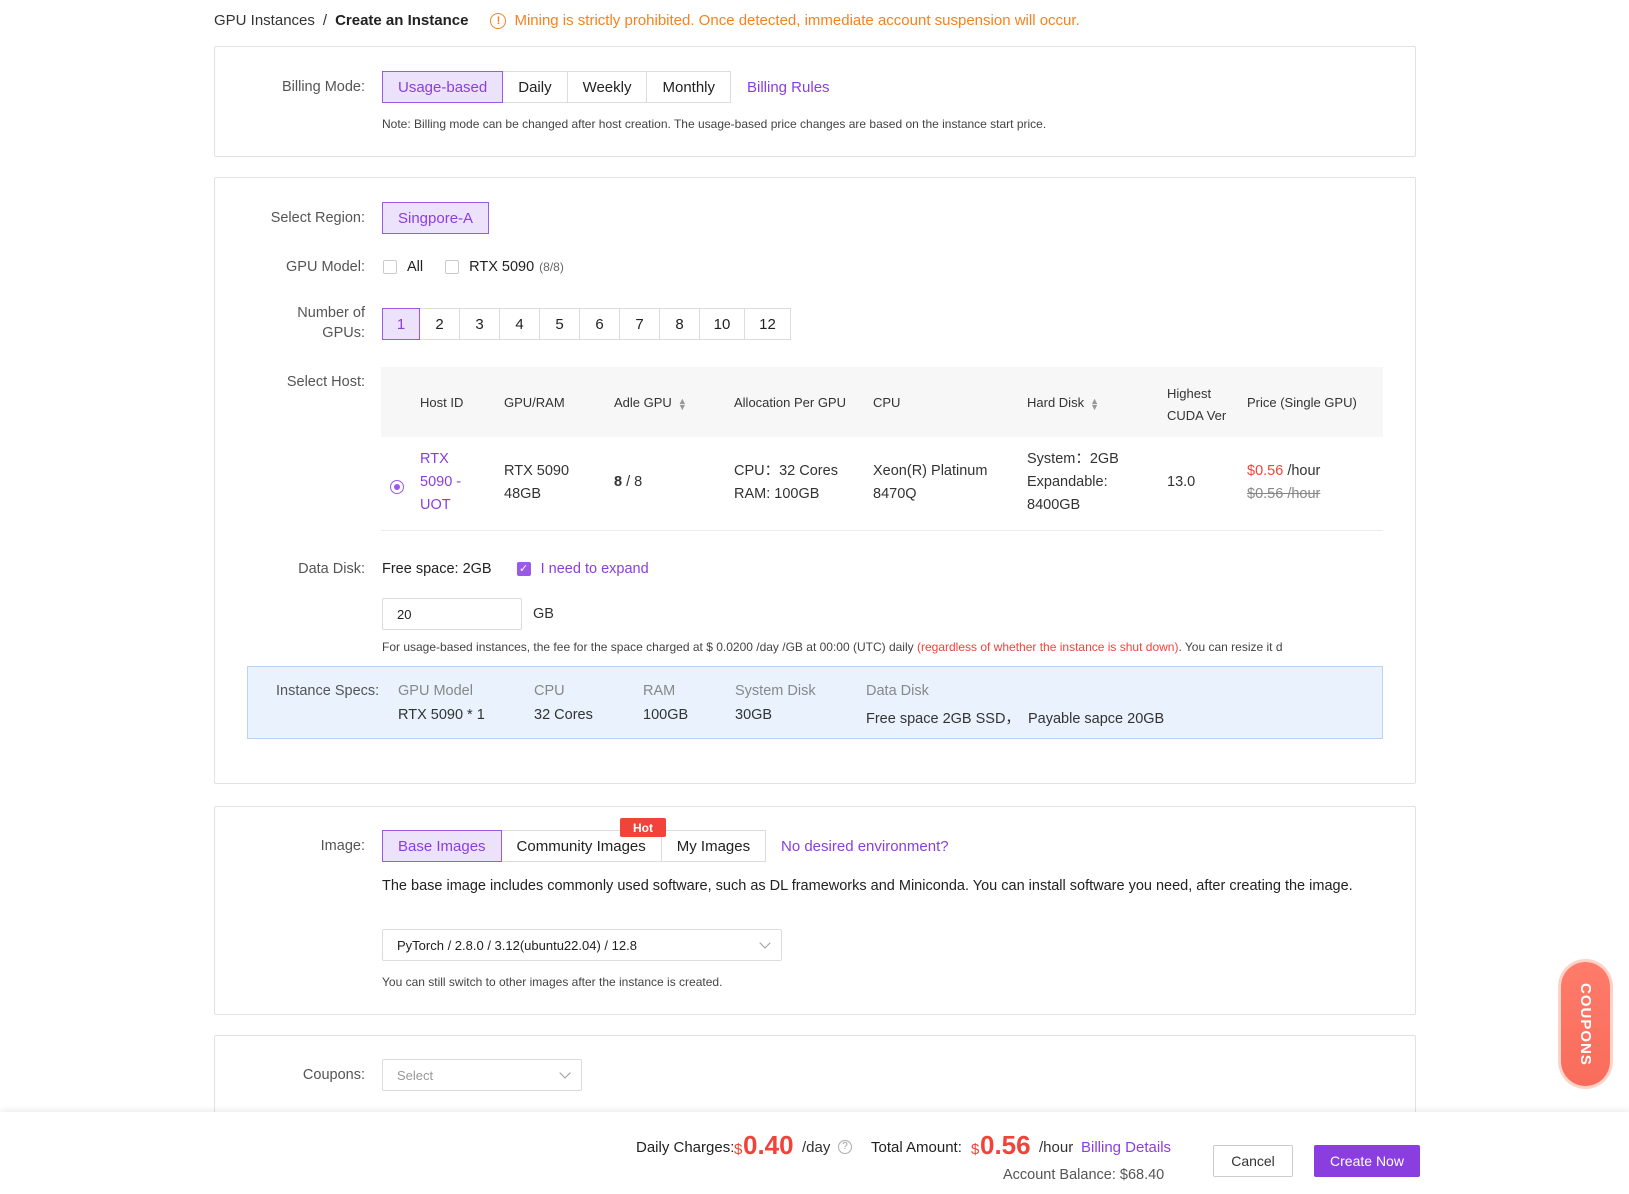  What do you see at coordinates (452, 614) in the screenshot?
I see `data-disk-size-input: 20` at bounding box center [452, 614].